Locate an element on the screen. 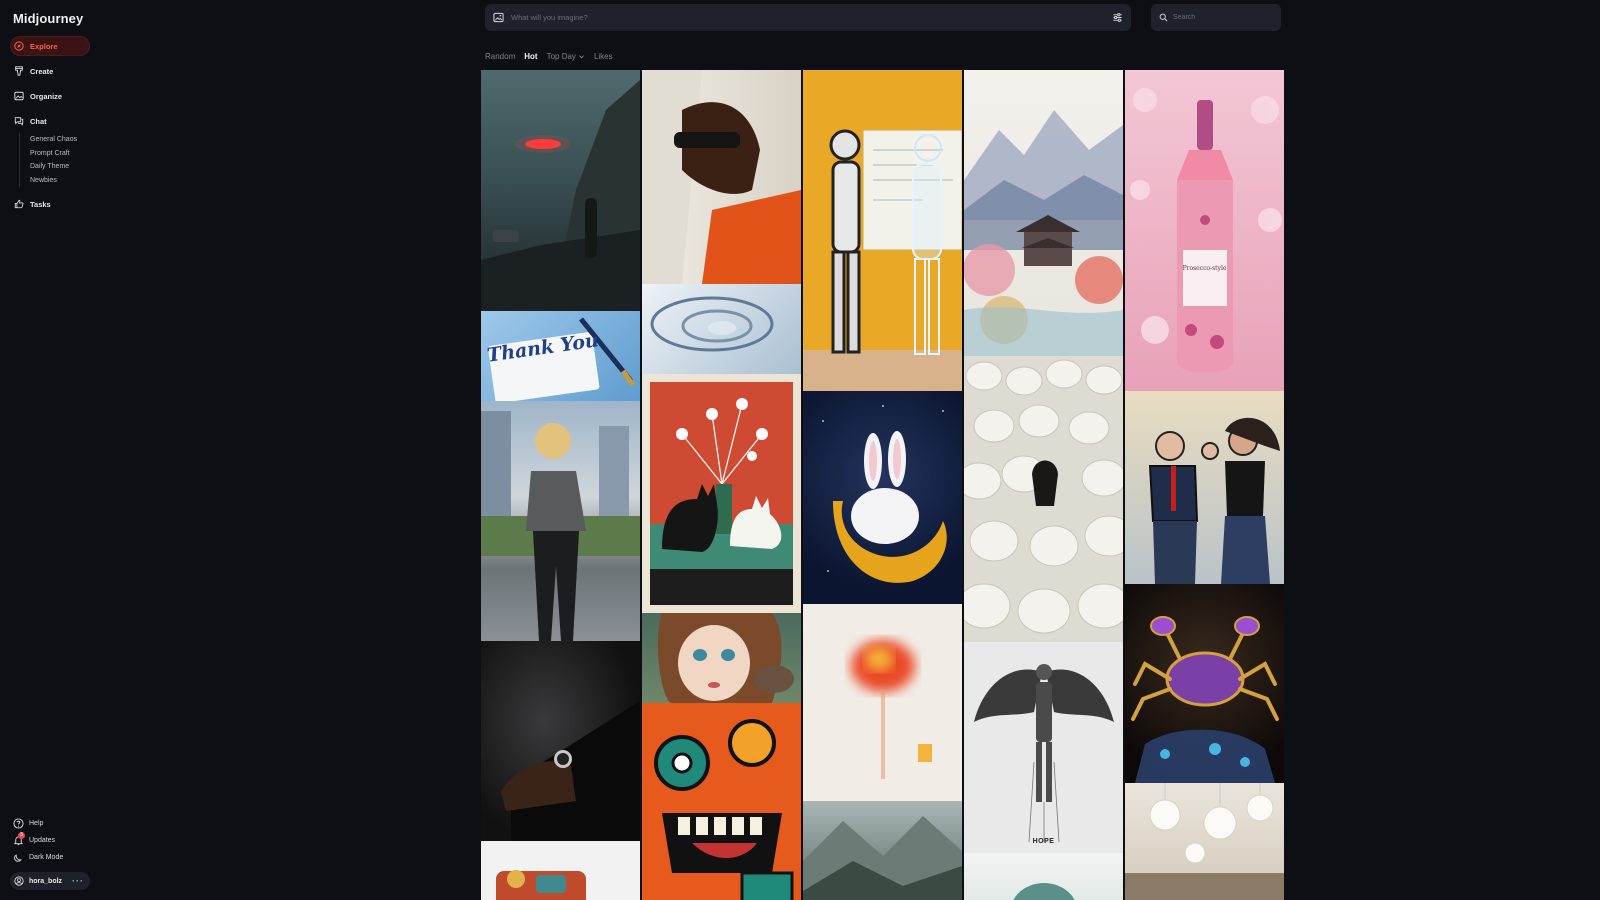  dark-mode-toggle: Dark Mode is located at coordinates (38, 857).